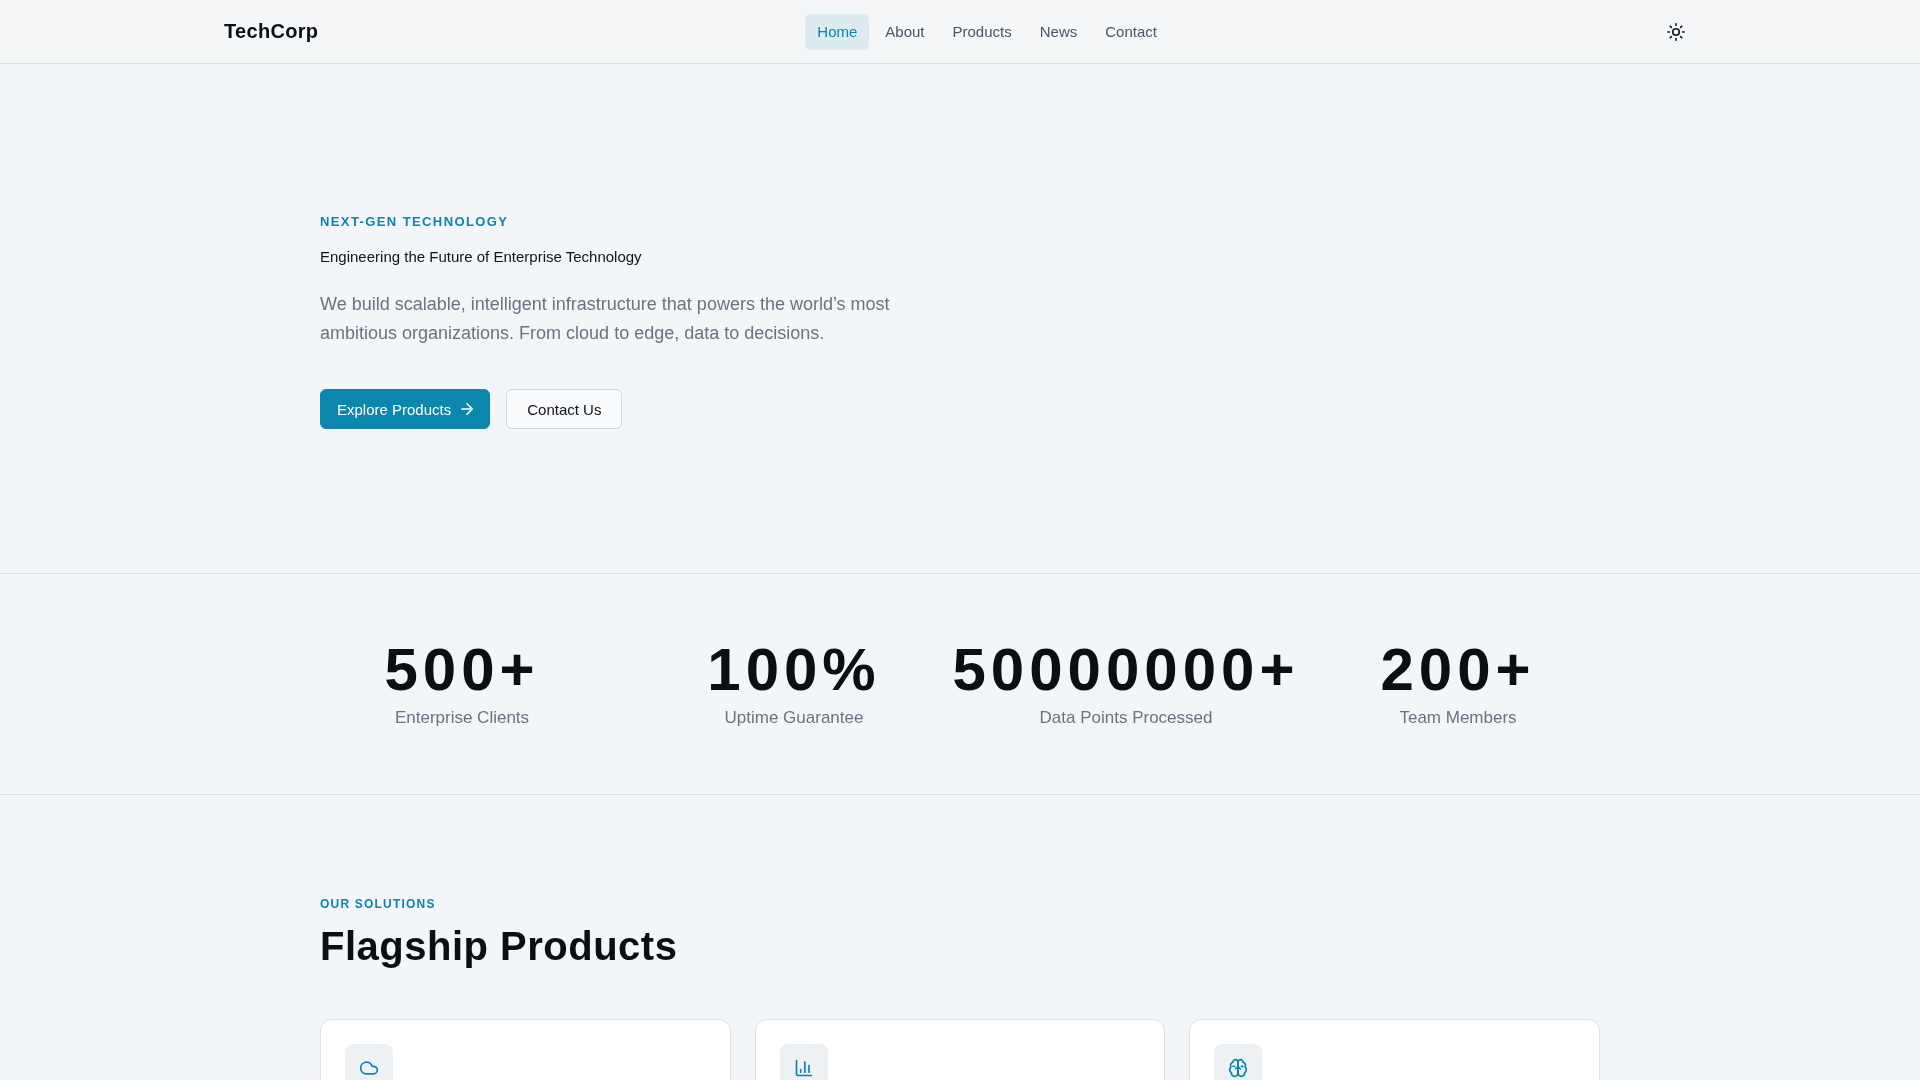 The image size is (1920, 1080). I want to click on nav-link: Products, so click(982, 31).